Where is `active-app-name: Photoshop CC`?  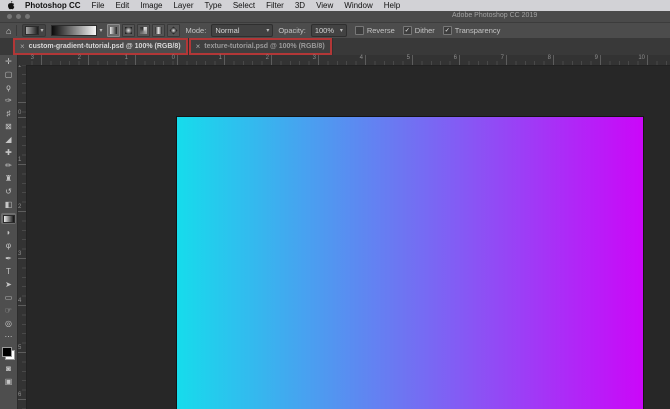
active-app-name: Photoshop CC is located at coordinates (53, 5).